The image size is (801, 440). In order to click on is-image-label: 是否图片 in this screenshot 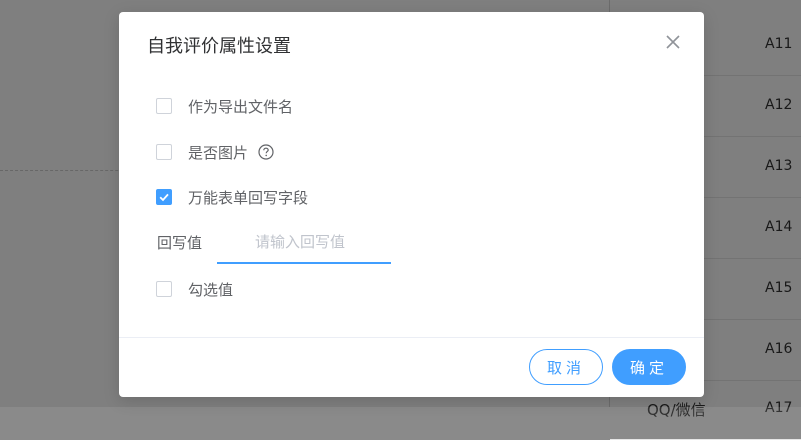, I will do `click(218, 152)`.